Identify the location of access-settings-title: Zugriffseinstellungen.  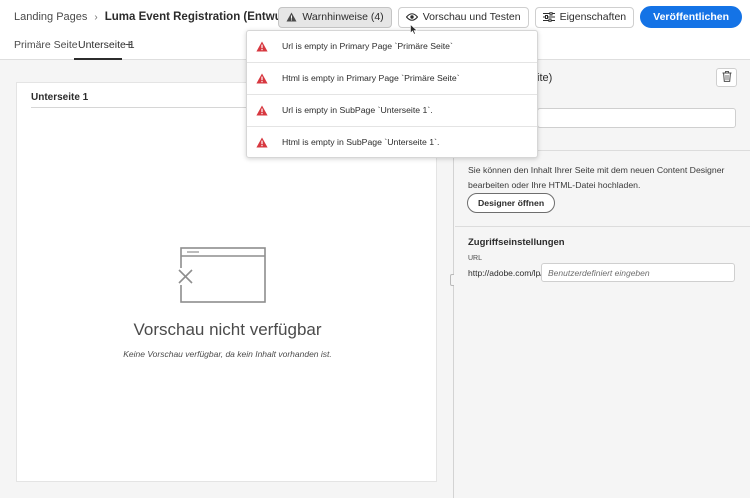
(516, 242).